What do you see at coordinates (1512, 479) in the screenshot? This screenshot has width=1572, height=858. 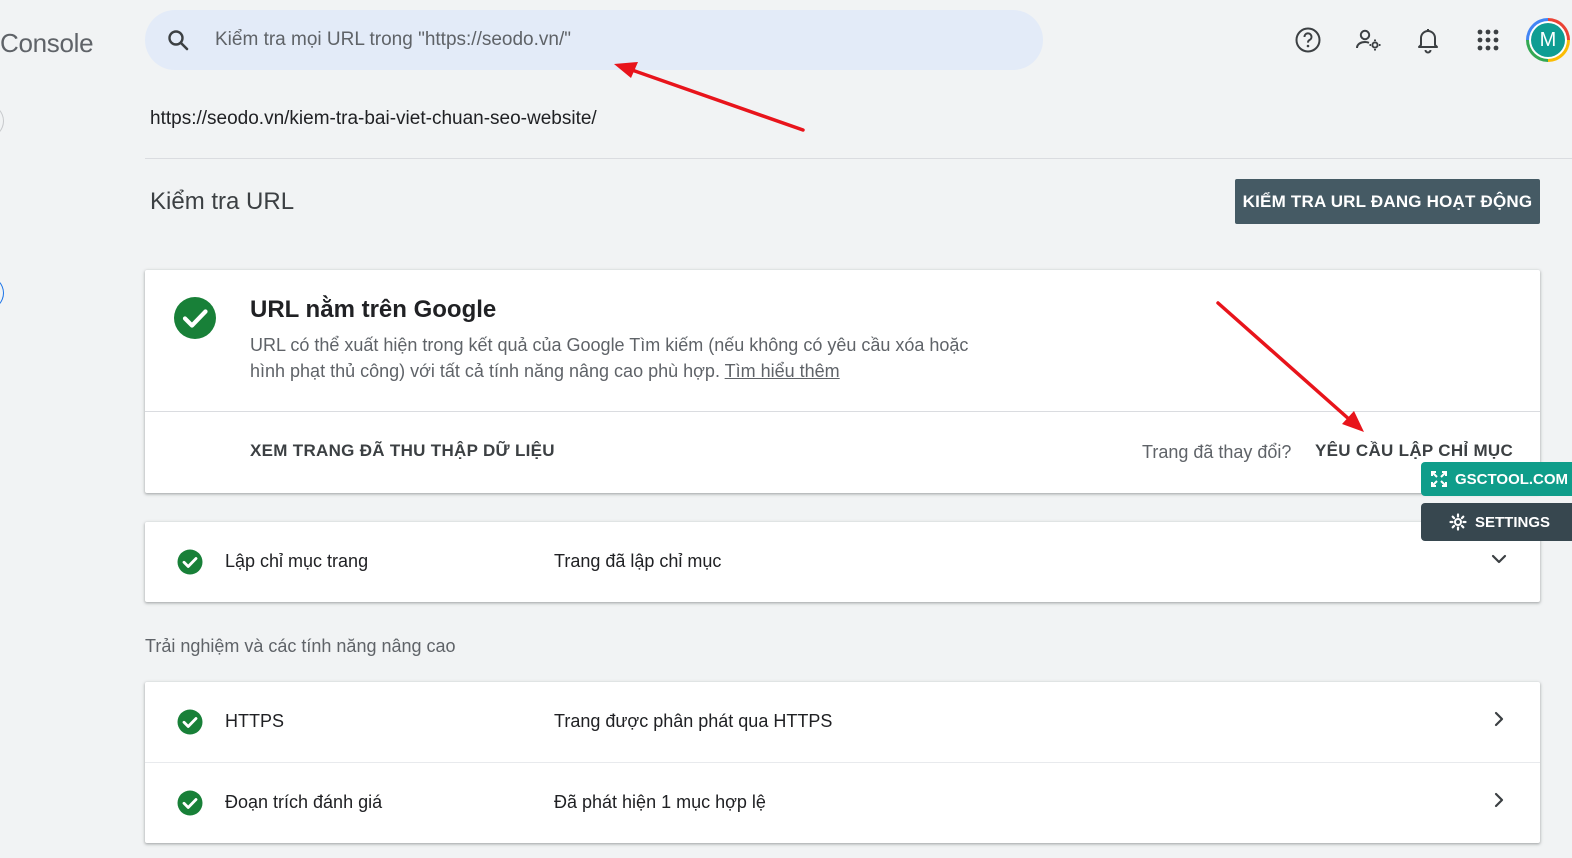 I see `gsctool-label: GSCTOOL.COM` at bounding box center [1512, 479].